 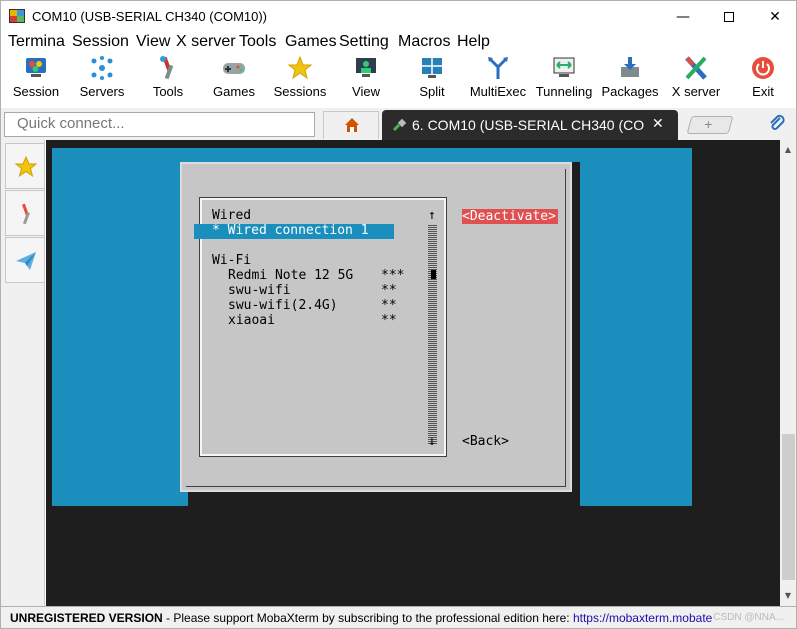 What do you see at coordinates (120, 327) in the screenshot?
I see `nmtui-background-left` at bounding box center [120, 327].